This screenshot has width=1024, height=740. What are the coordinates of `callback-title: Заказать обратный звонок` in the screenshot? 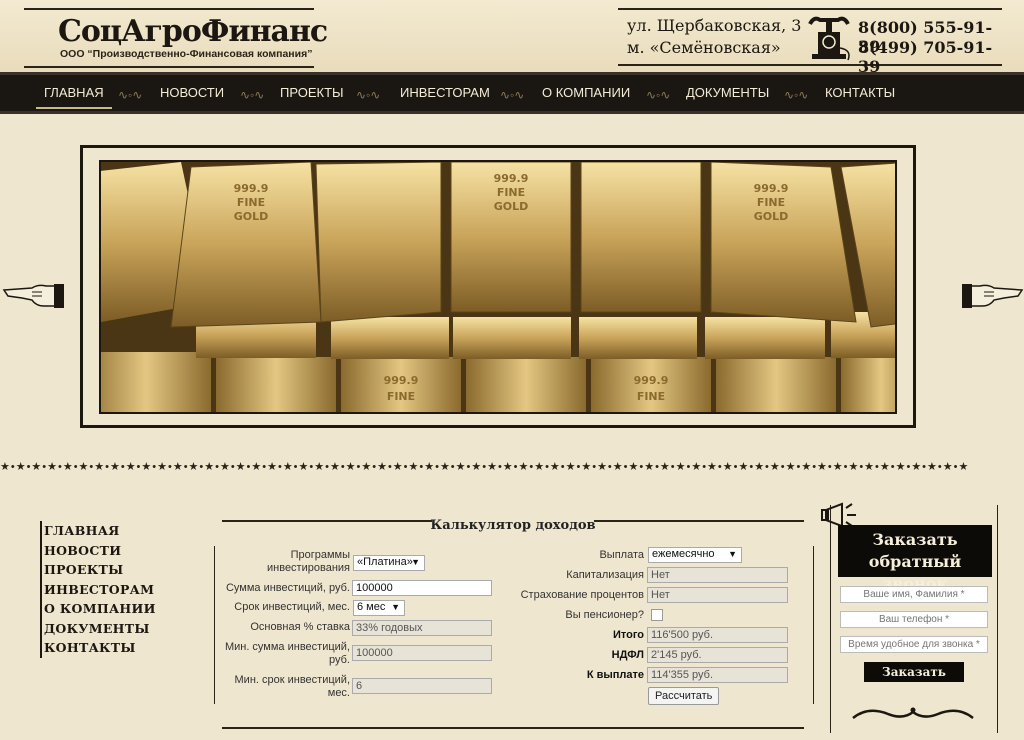 It's located at (915, 559).